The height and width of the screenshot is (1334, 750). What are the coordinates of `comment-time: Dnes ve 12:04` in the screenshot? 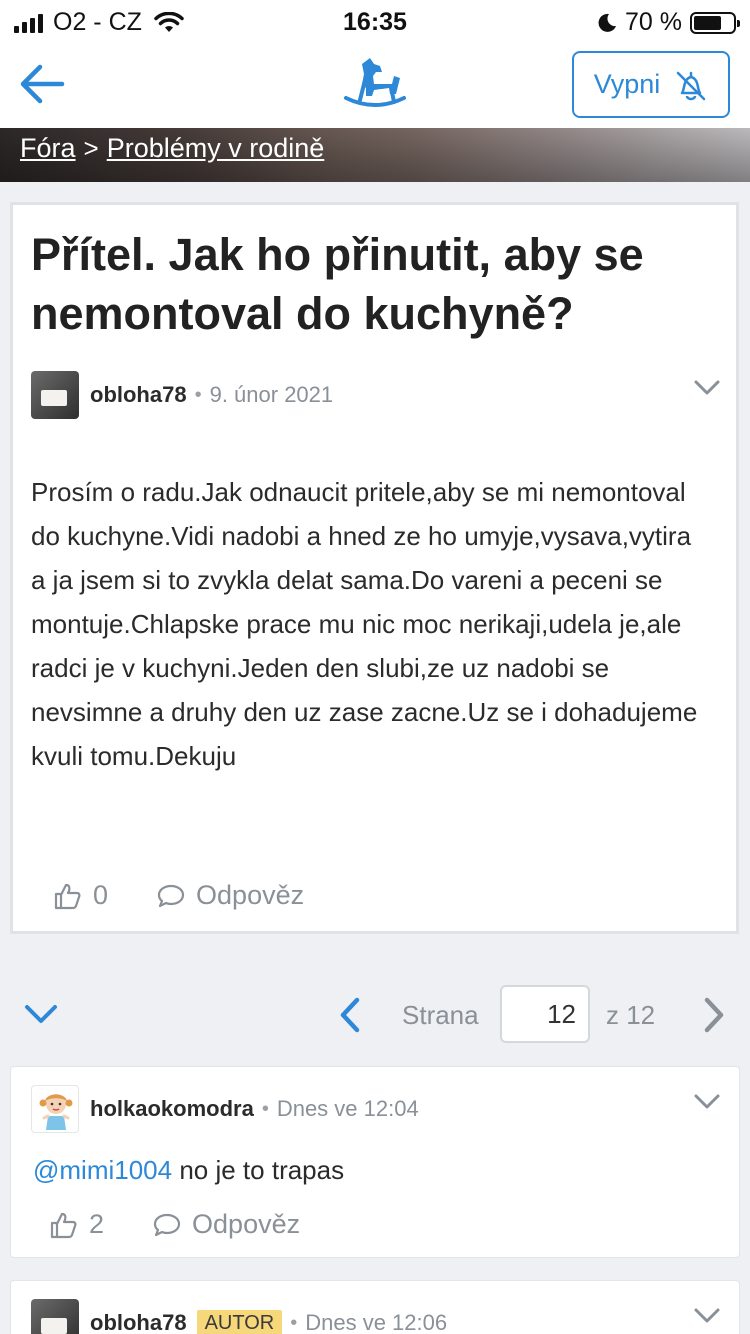 It's located at (347, 1108).